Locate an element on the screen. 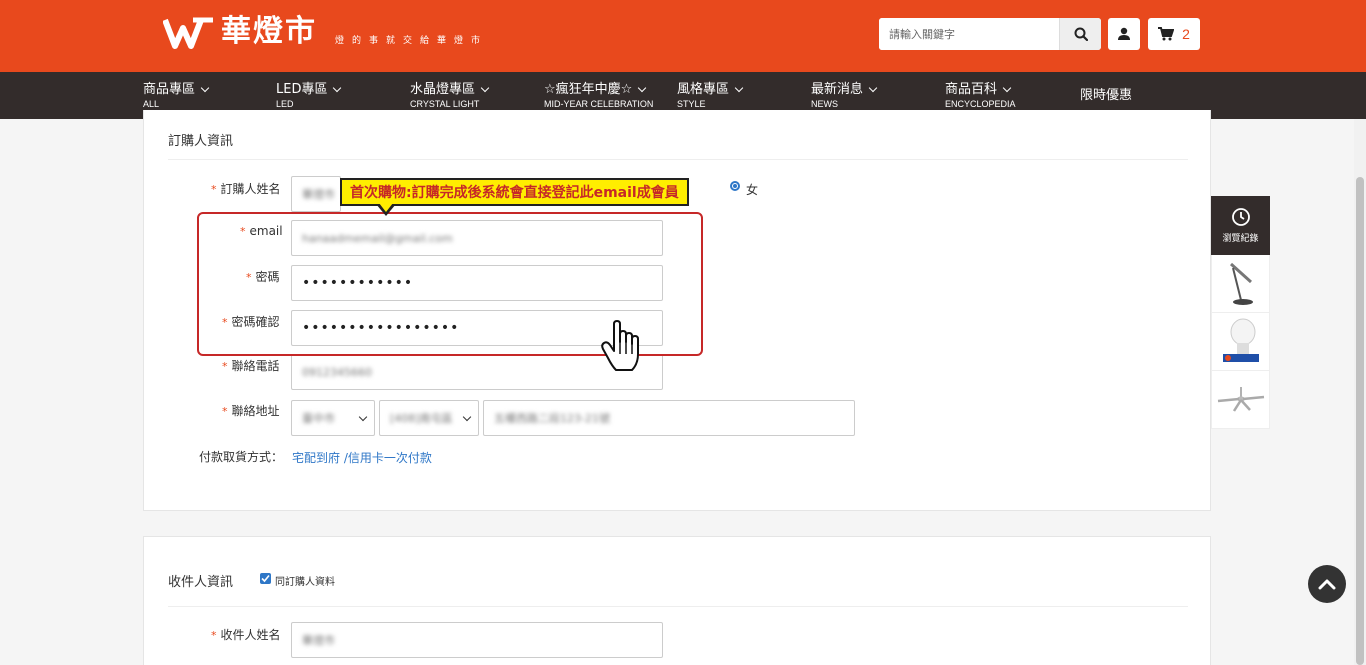 This screenshot has width=1366, height=665. recent-viewed-panel: 瀏覽紀錄 is located at coordinates (1240, 312).